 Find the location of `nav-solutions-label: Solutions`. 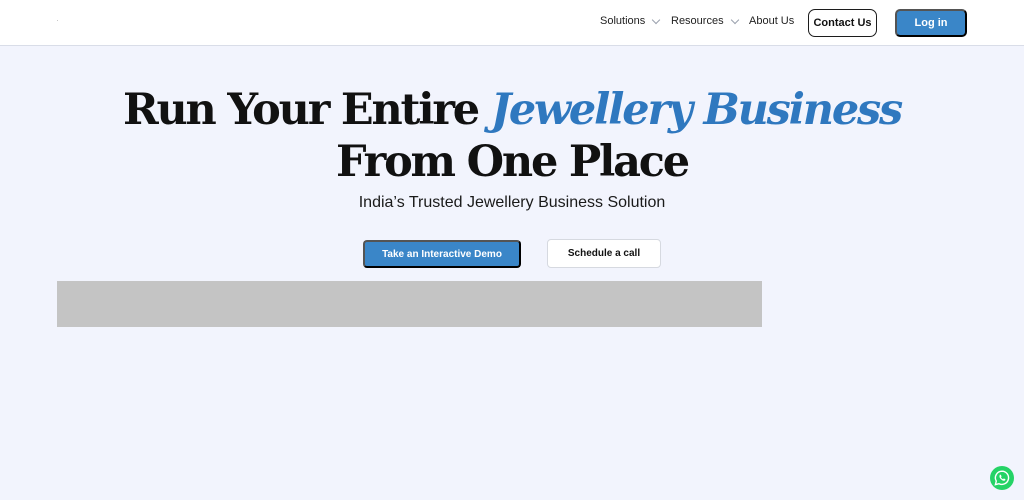

nav-solutions-label: Solutions is located at coordinates (623, 21).